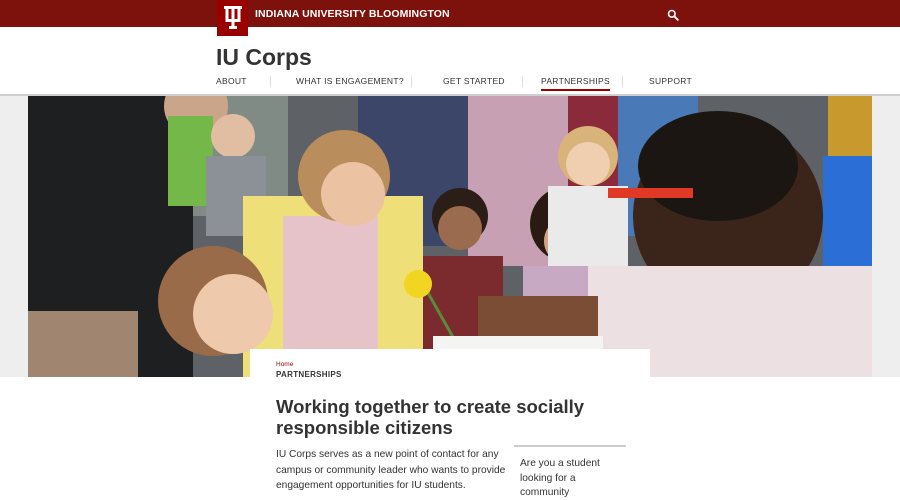  I want to click on search-button, so click(673, 14).